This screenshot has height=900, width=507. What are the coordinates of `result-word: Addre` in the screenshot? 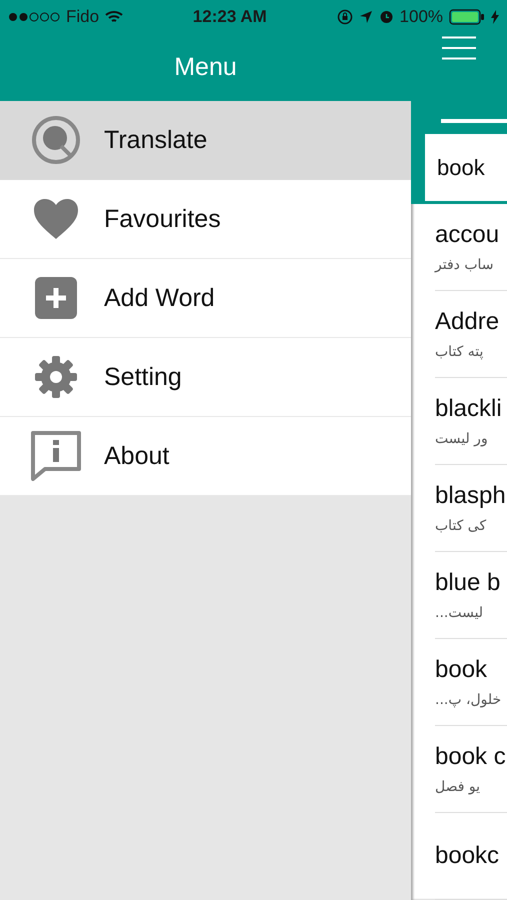 It's located at (467, 322).